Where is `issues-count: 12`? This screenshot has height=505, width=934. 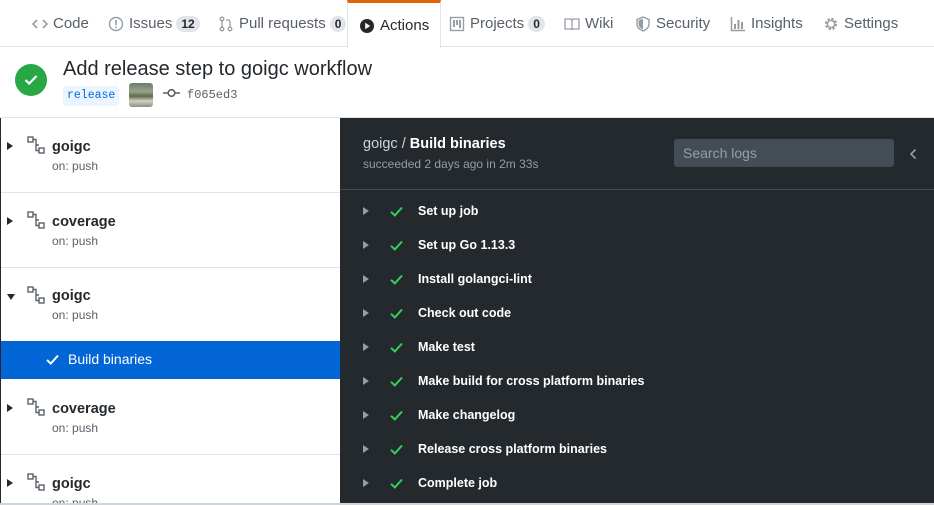 issues-count: 12 is located at coordinates (188, 23).